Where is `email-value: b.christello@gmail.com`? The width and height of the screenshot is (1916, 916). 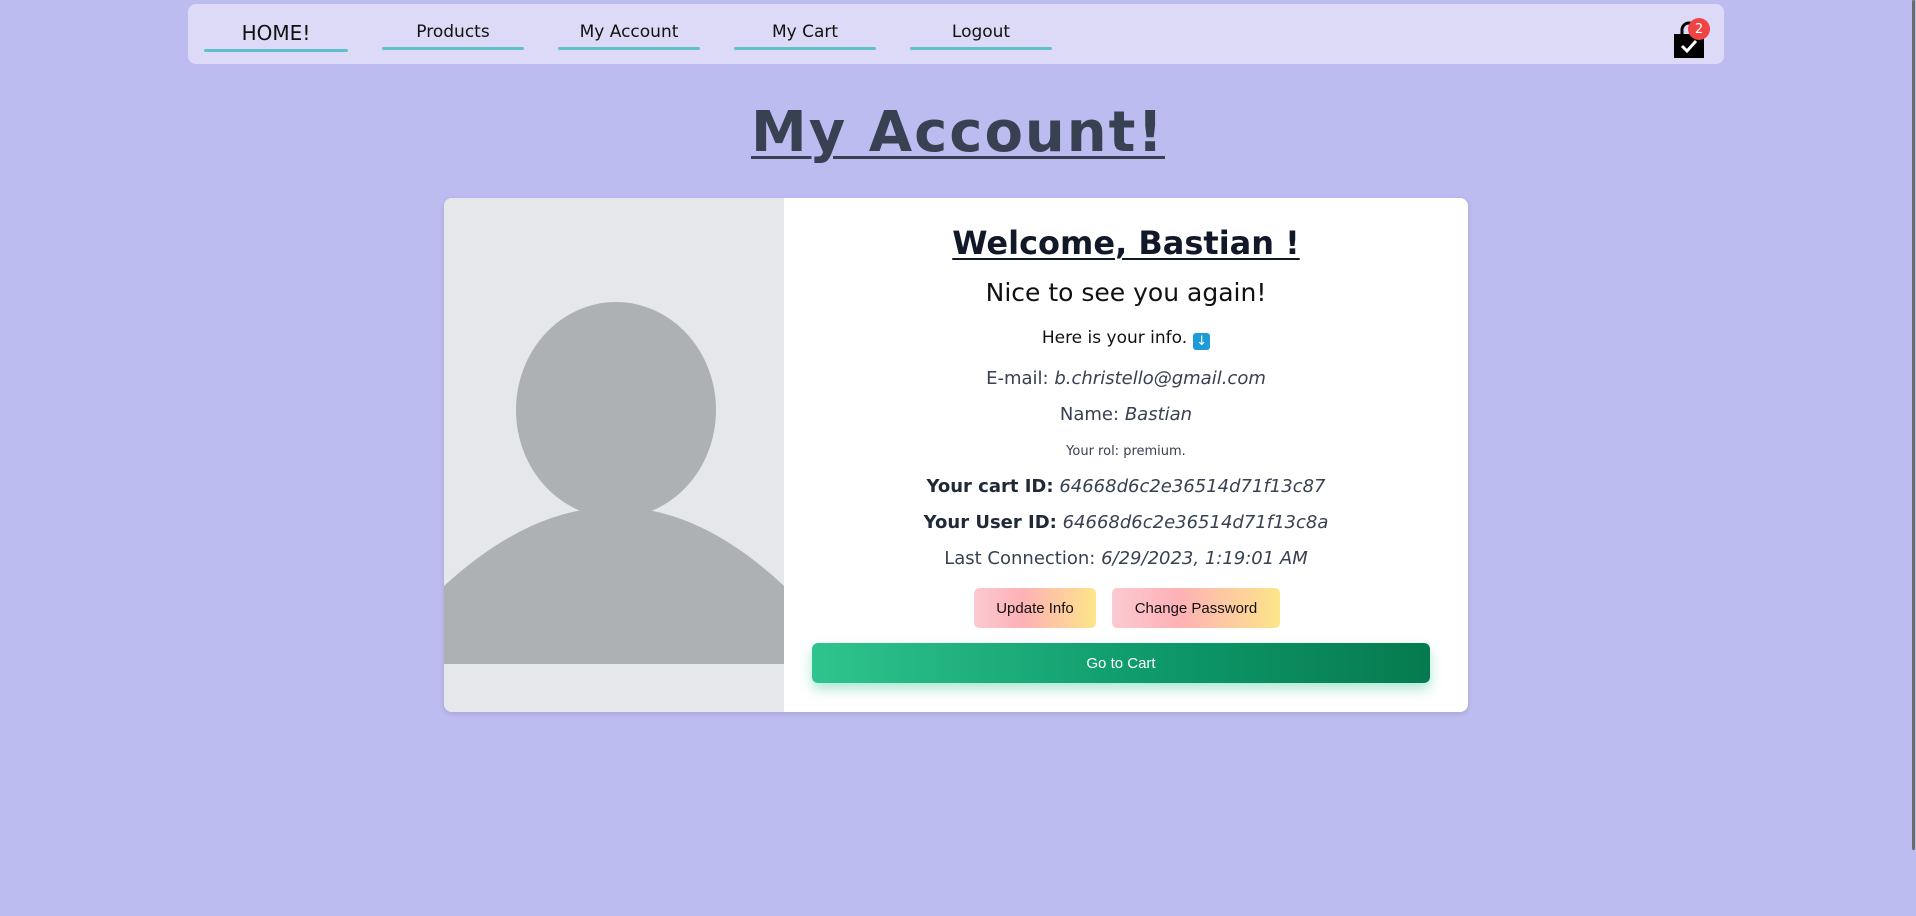
email-value: b.christello@gmail.com is located at coordinates (1160, 378).